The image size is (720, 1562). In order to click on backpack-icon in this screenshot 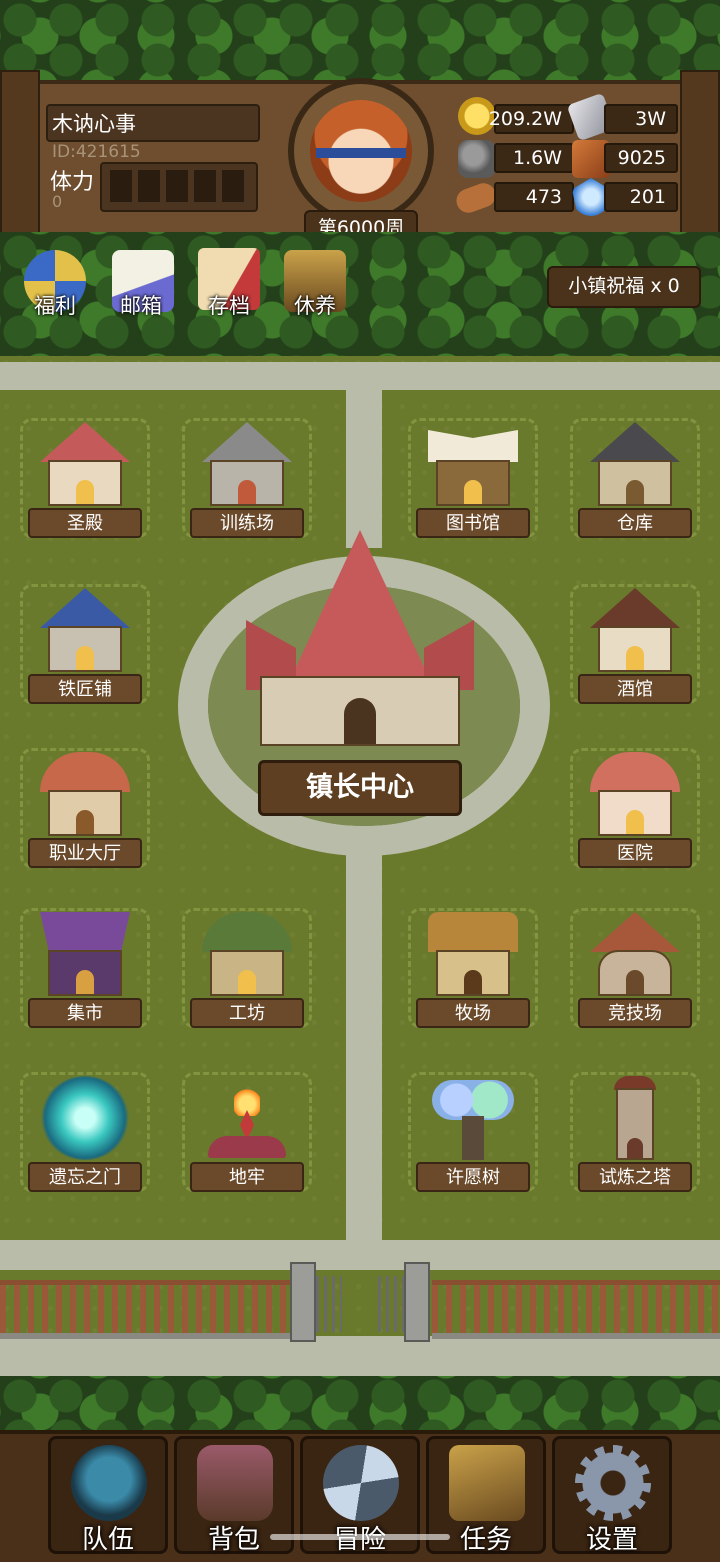, I will do `click(235, 1483)`.